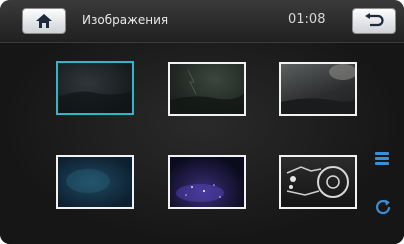 This screenshot has height=244, width=404. I want to click on home-icon, so click(44, 21).